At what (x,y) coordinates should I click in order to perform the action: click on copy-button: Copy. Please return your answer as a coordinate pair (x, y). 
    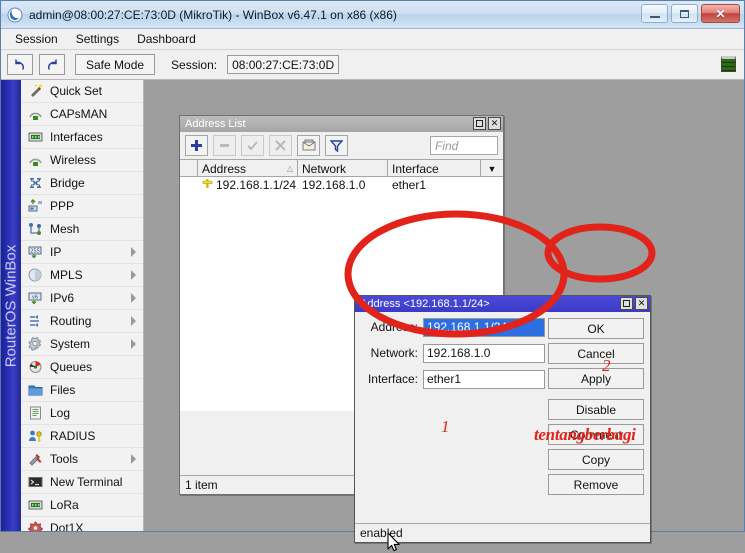
    Looking at the image, I should click on (596, 459).